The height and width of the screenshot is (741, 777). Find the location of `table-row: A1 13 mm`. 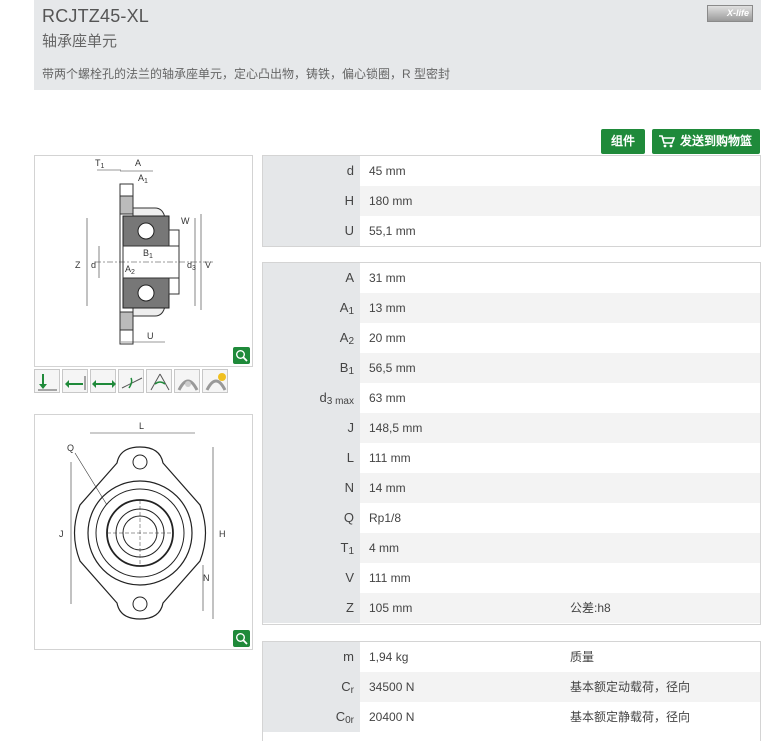

table-row: A1 13 mm is located at coordinates (511, 308).